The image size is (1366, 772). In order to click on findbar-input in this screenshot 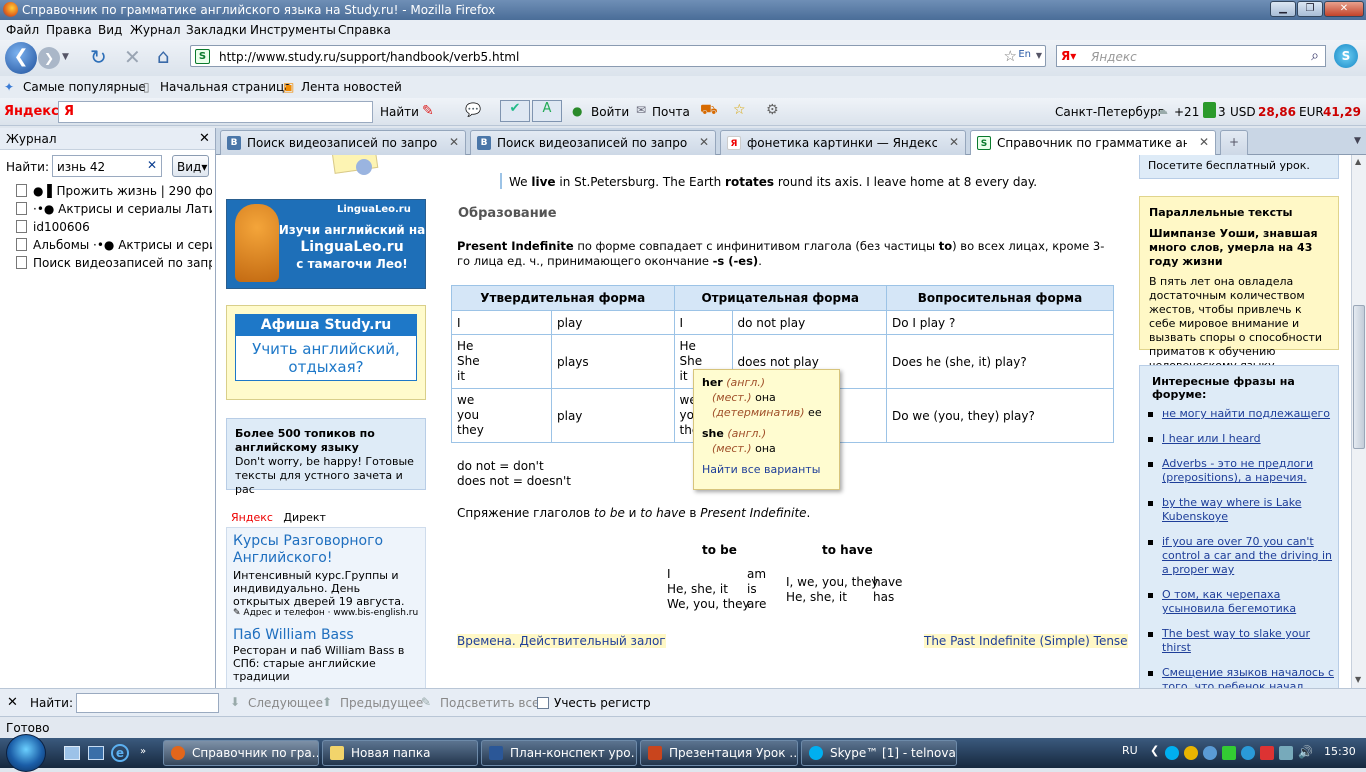, I will do `click(147, 703)`.